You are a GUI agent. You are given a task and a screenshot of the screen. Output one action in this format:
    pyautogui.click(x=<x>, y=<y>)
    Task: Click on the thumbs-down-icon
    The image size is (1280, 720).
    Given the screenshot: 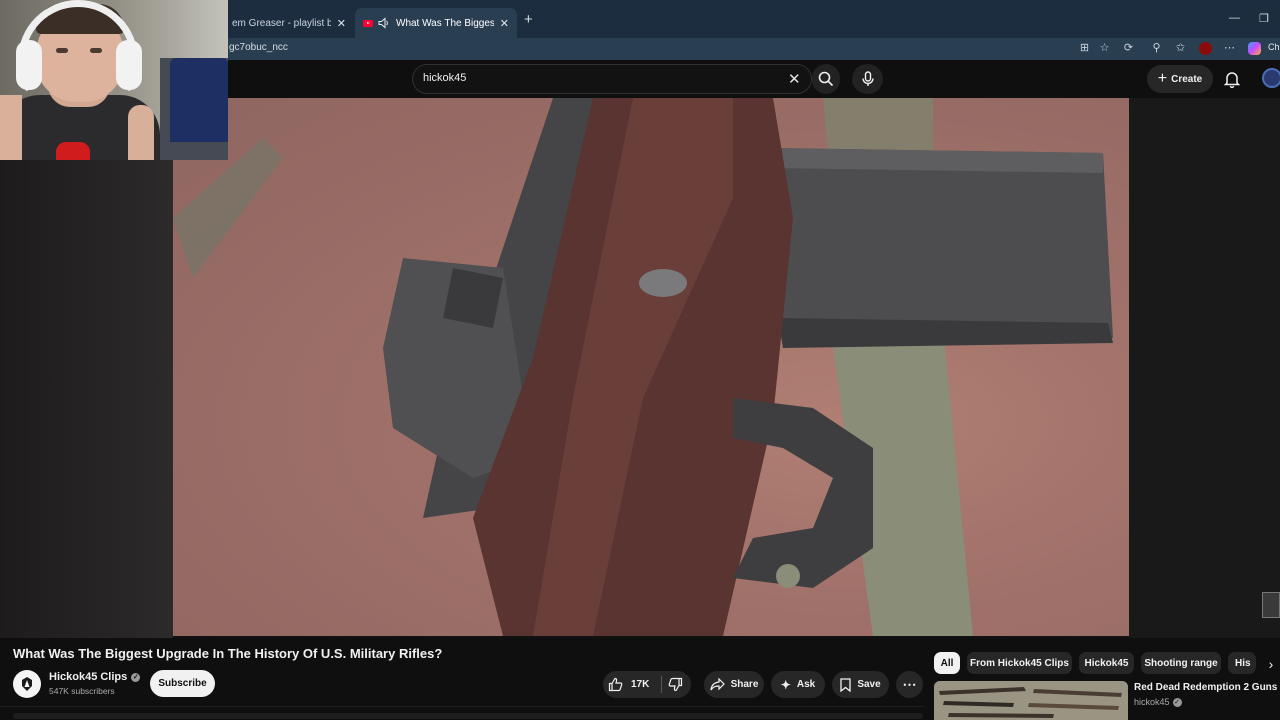 What is the action you would take?
    pyautogui.click(x=675, y=684)
    